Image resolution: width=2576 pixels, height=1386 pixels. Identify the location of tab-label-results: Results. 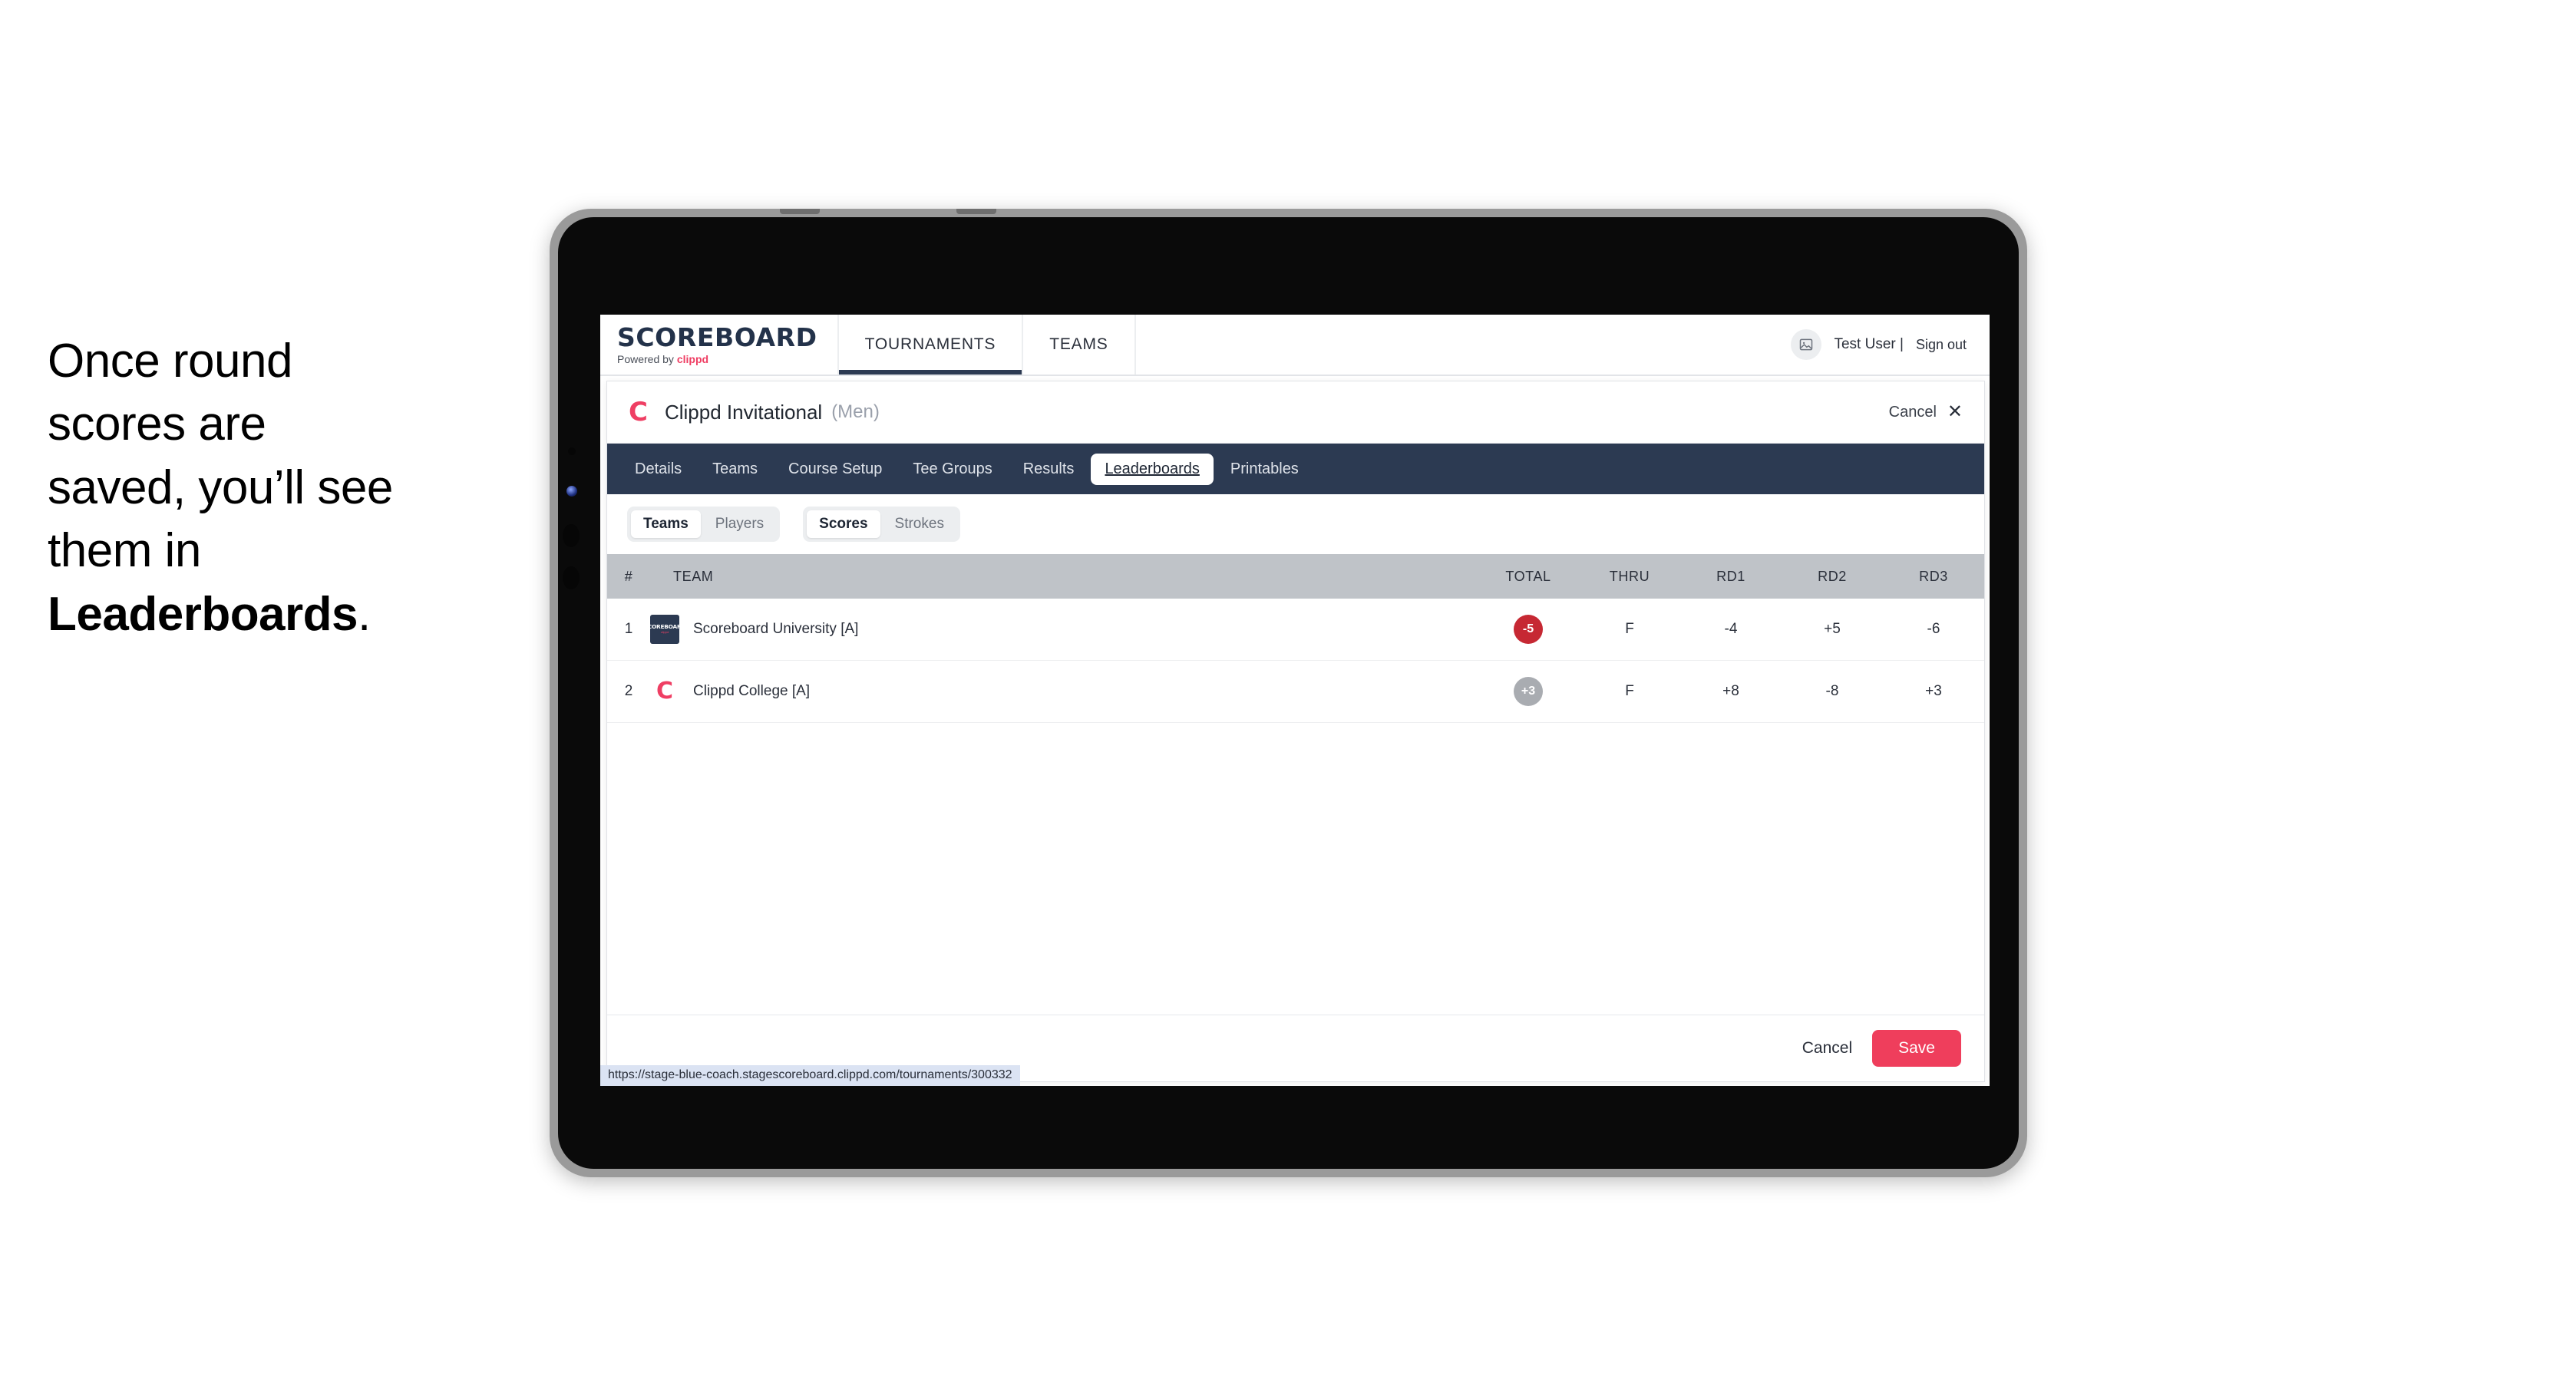
(1048, 469).